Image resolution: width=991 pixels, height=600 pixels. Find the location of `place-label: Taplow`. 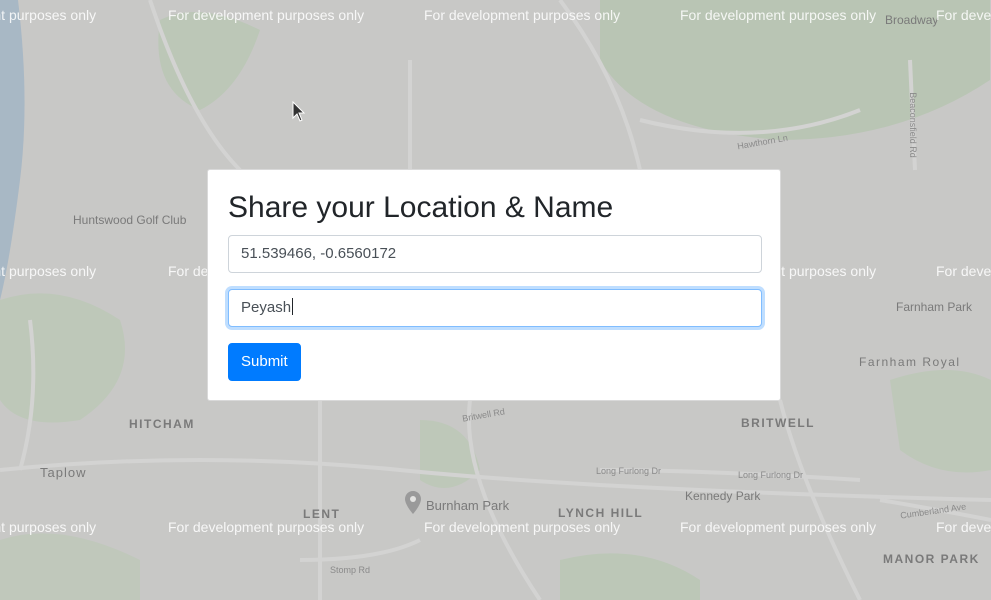

place-label: Taplow is located at coordinates (63, 472).